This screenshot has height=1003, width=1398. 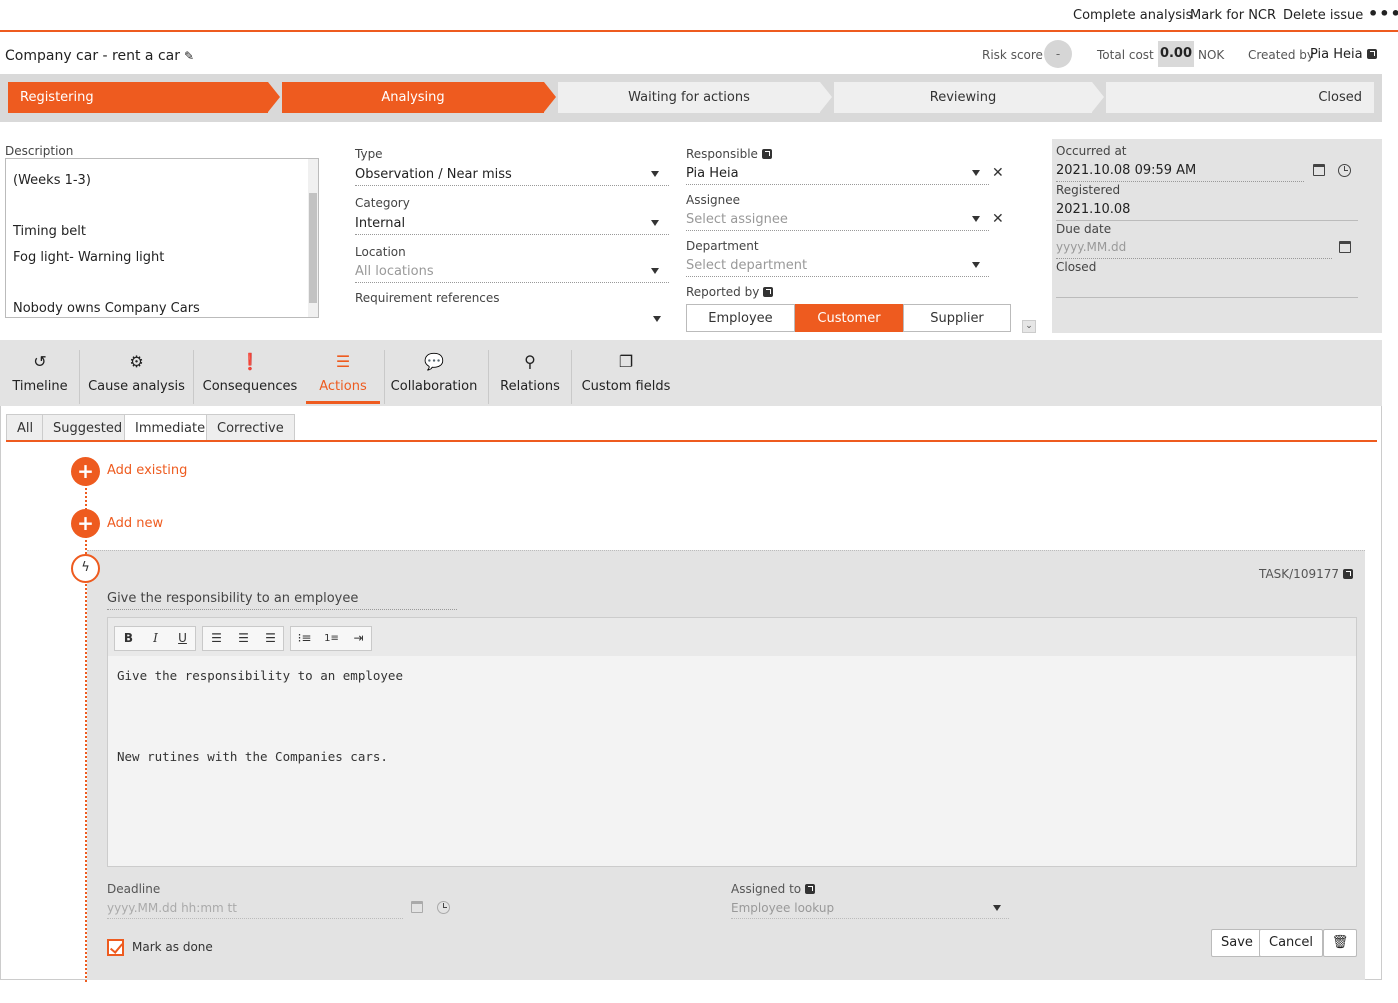 I want to click on deadline-label: Deadline, so click(x=134, y=889).